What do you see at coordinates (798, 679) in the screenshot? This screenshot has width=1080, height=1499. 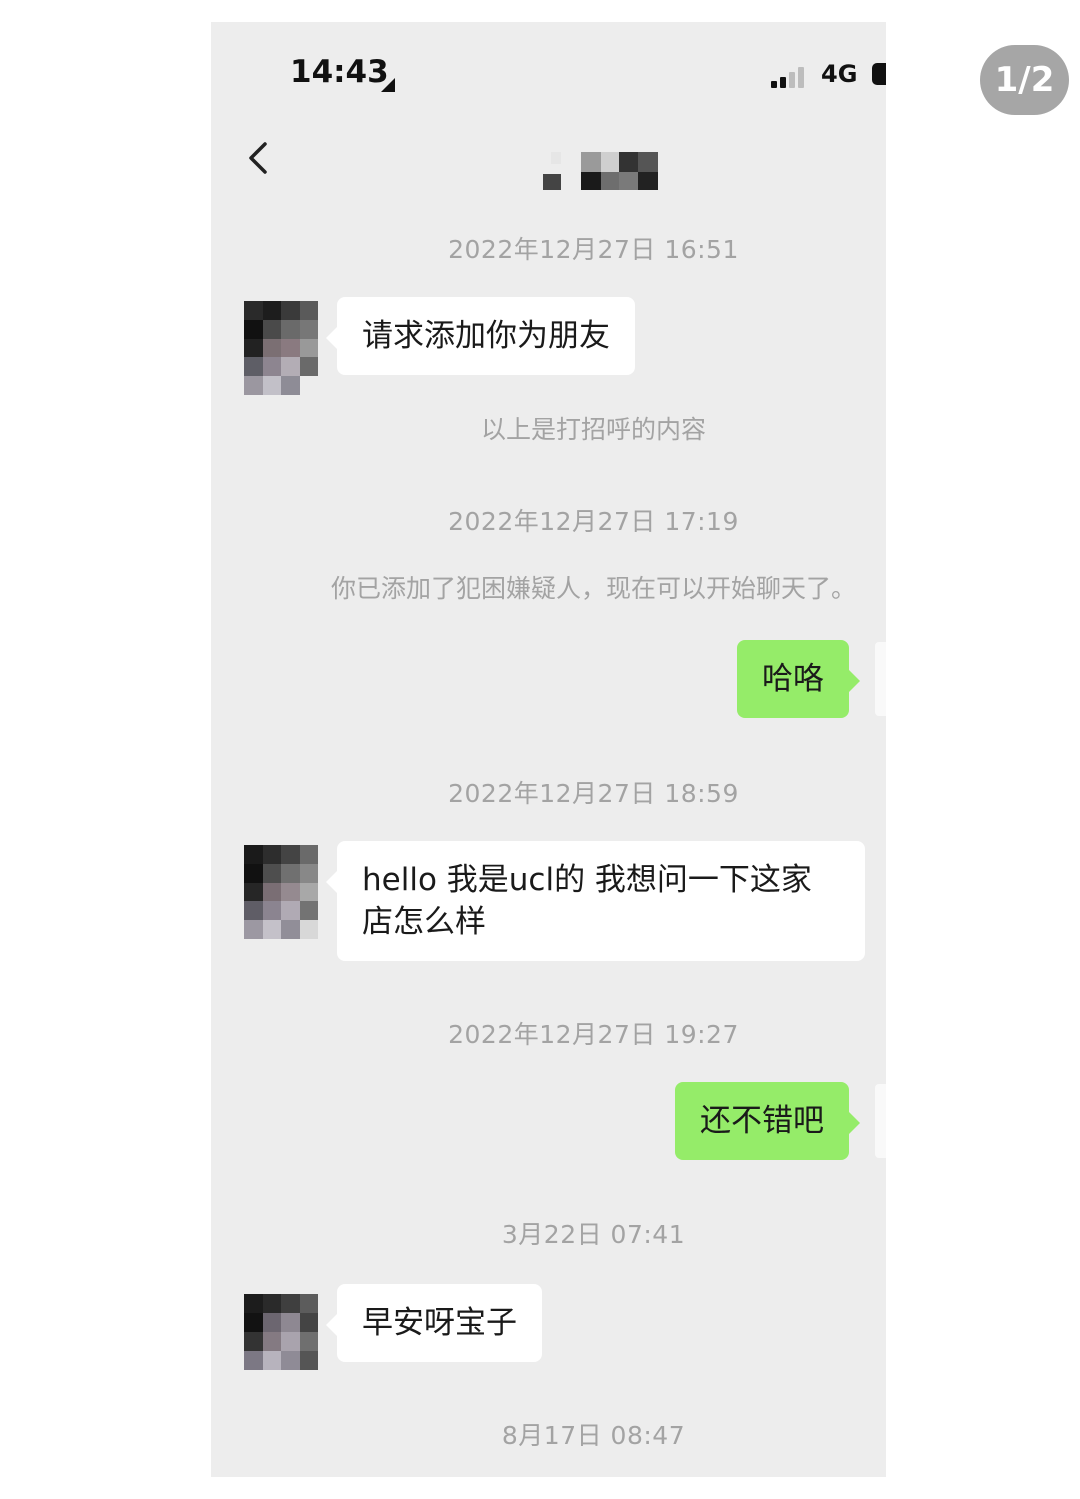 I see `outgoing-message: 哈咯` at bounding box center [798, 679].